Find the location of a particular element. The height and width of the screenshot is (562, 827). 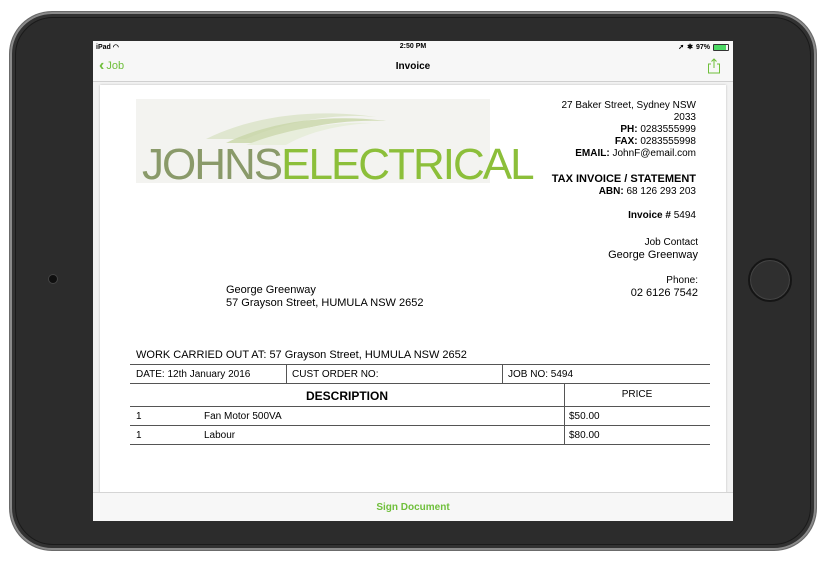

sign-document-button: Sign Document is located at coordinates (412, 507).